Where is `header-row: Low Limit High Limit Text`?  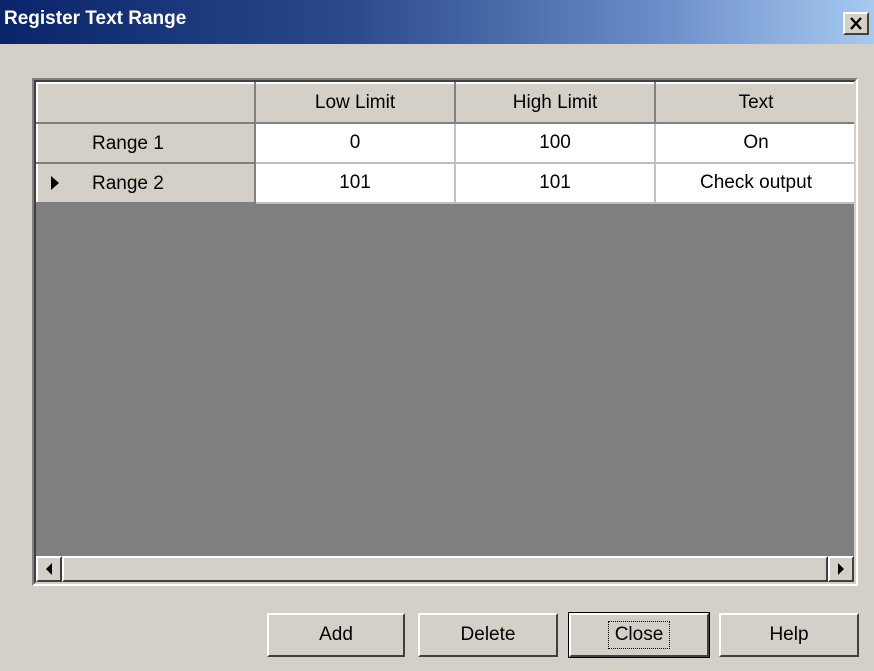 header-row: Low Limit High Limit Text is located at coordinates (445, 103).